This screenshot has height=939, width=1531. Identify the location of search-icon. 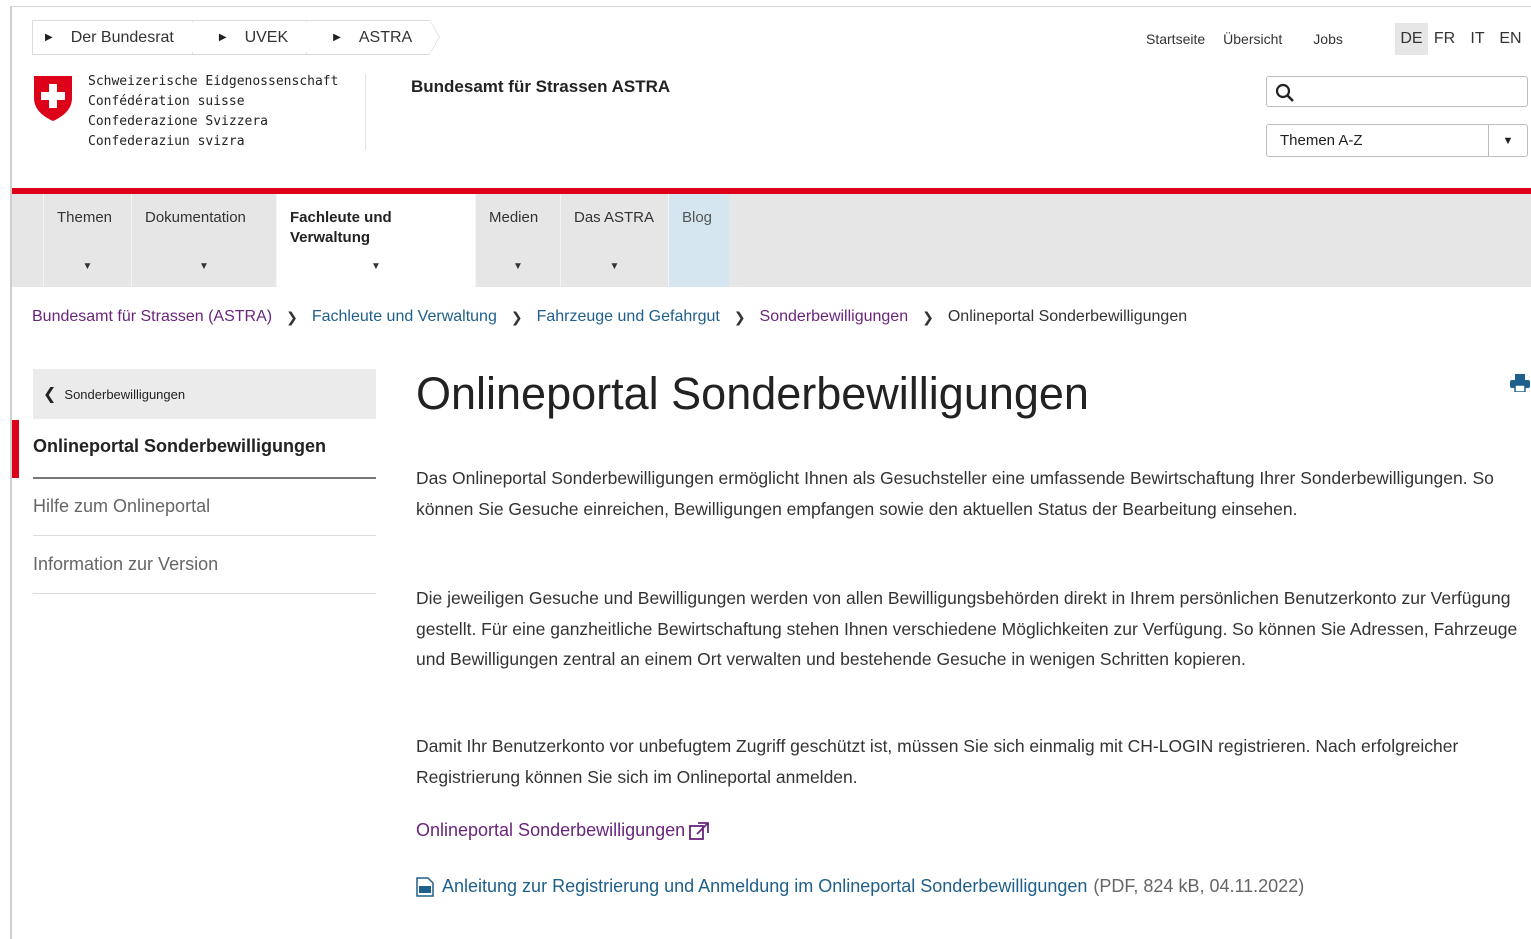
(1284, 92).